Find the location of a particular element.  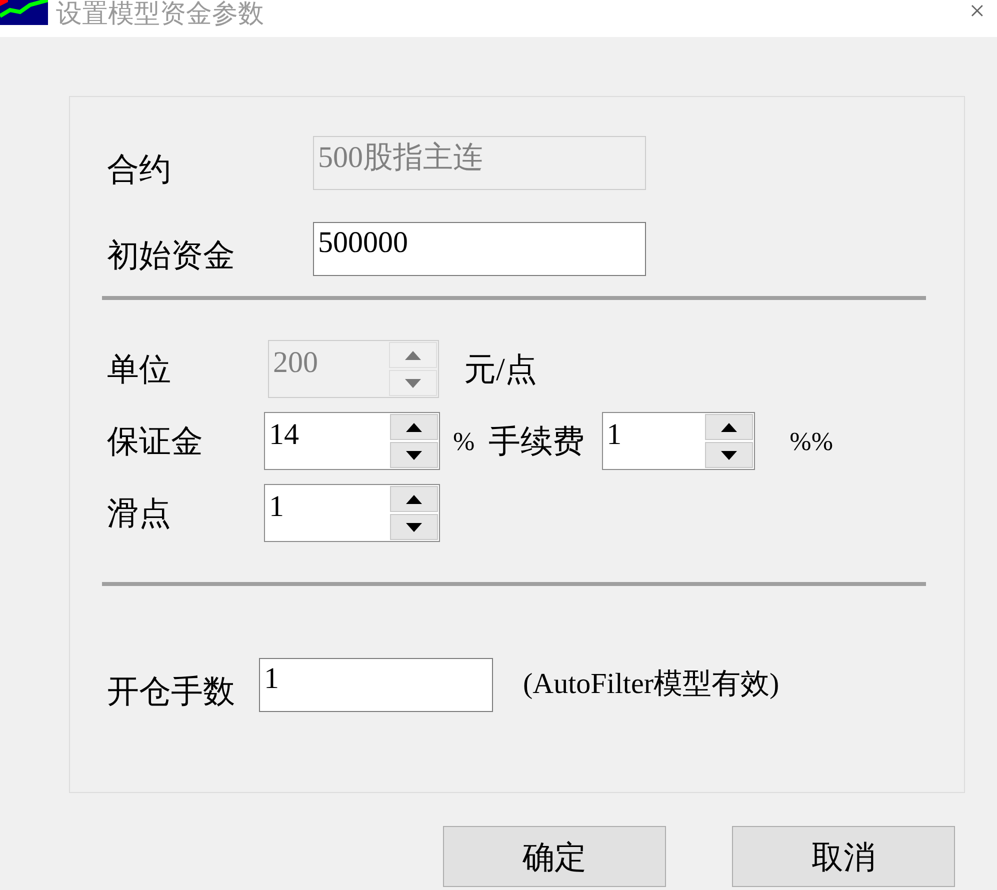

field-label: 单位 is located at coordinates (139, 369).